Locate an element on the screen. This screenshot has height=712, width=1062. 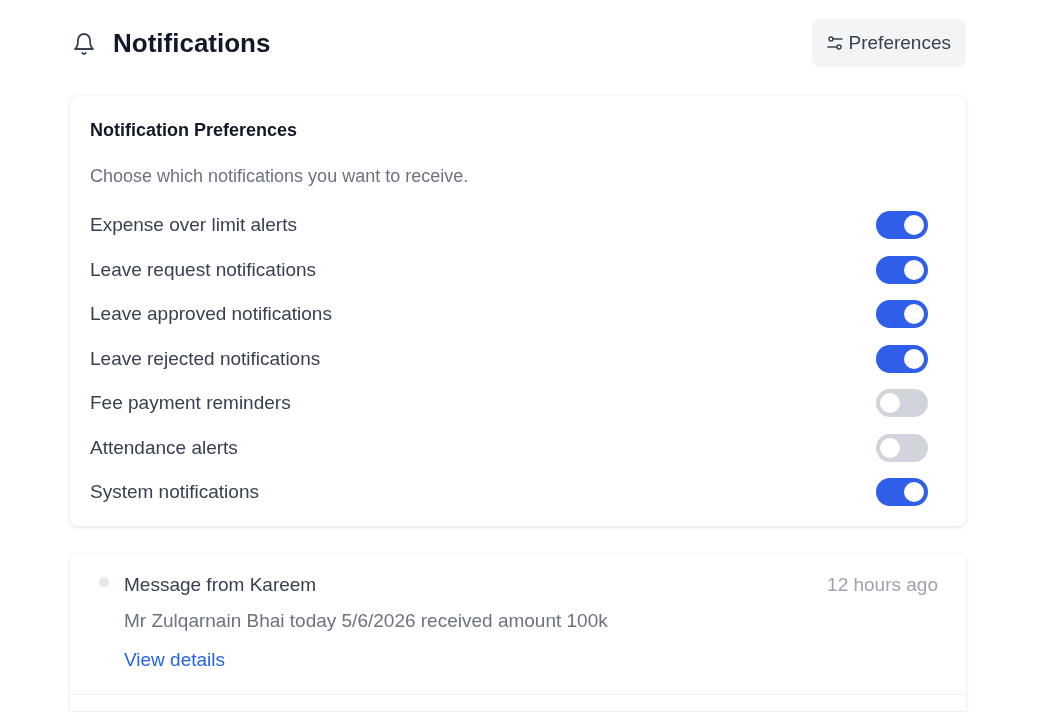
view-details-link: View details is located at coordinates (175, 660).